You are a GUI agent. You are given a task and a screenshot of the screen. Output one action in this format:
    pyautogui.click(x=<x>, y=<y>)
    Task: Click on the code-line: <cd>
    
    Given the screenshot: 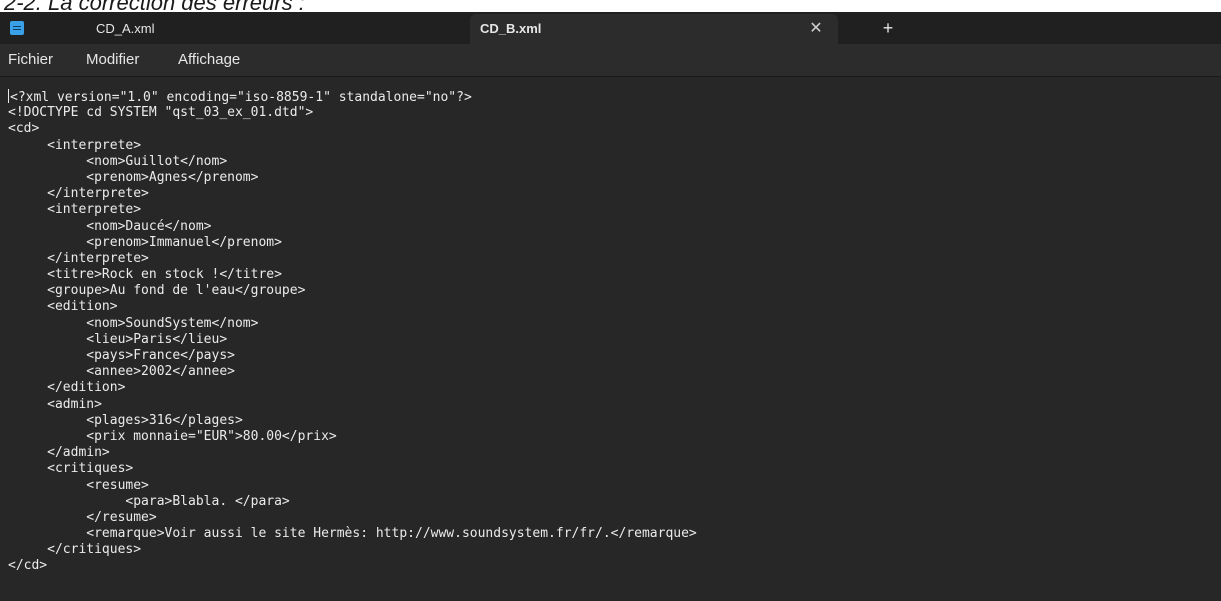 What is the action you would take?
    pyautogui.click(x=24, y=129)
    